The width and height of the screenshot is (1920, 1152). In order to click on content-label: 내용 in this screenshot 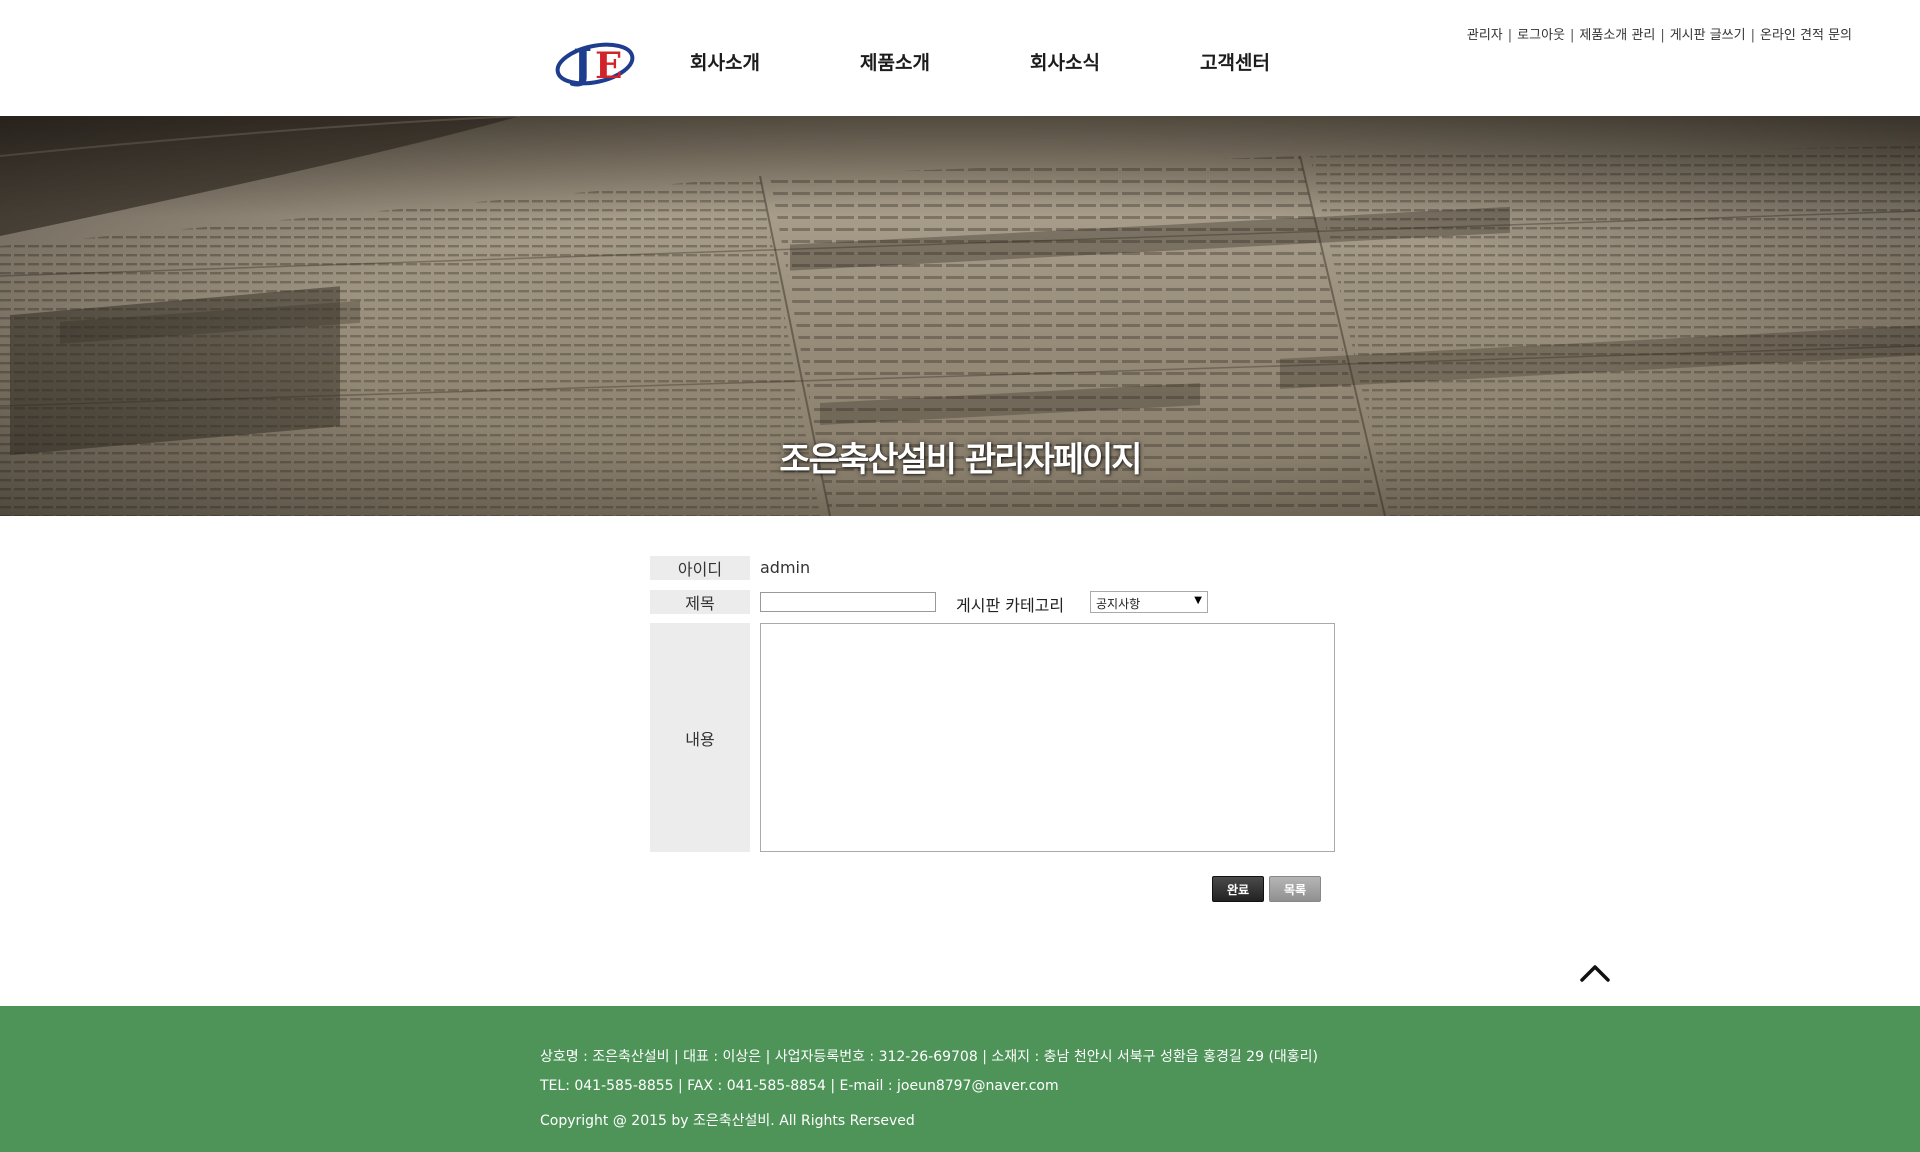, I will do `click(700, 737)`.